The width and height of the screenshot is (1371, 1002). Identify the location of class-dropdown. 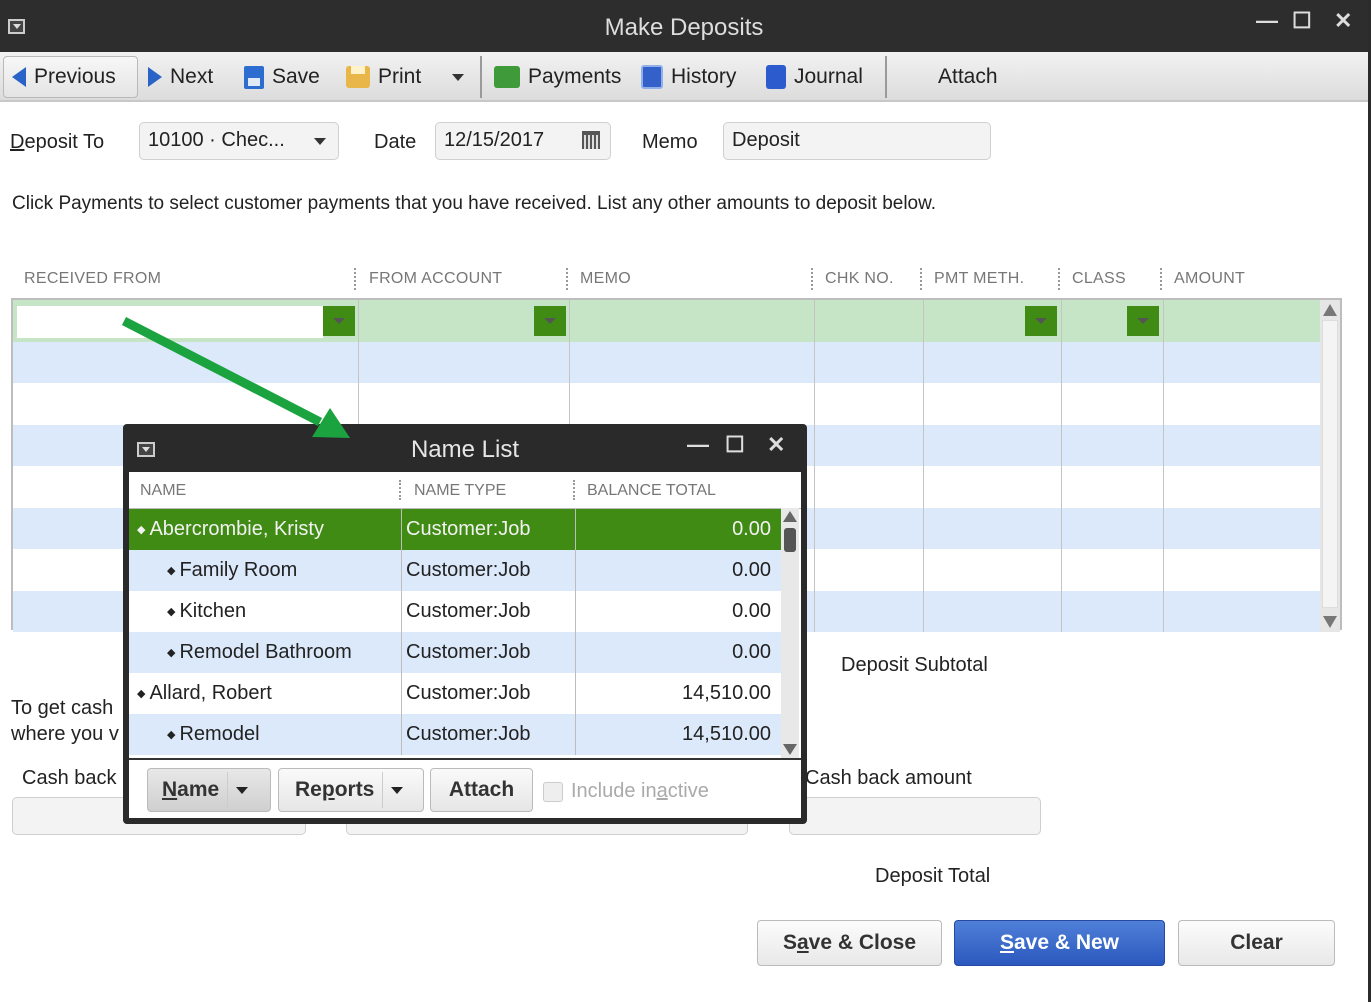
(1143, 321).